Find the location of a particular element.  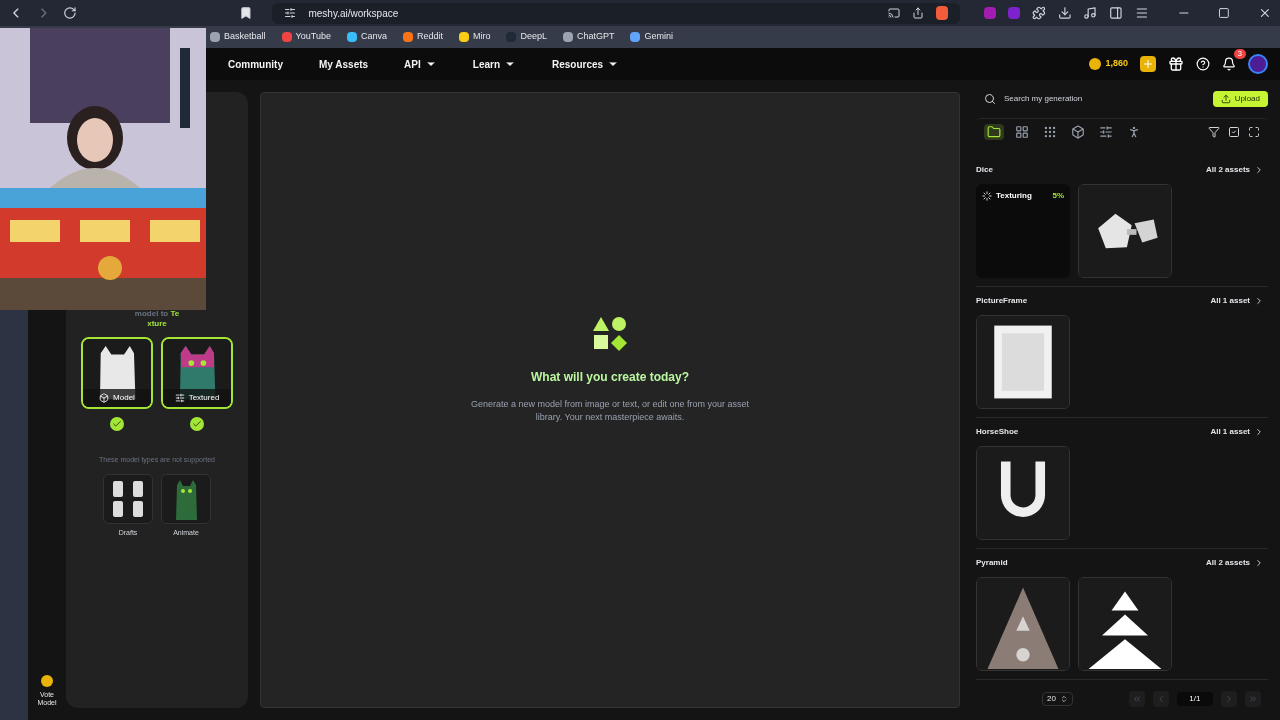

gift-icon is located at coordinates (1176, 64).